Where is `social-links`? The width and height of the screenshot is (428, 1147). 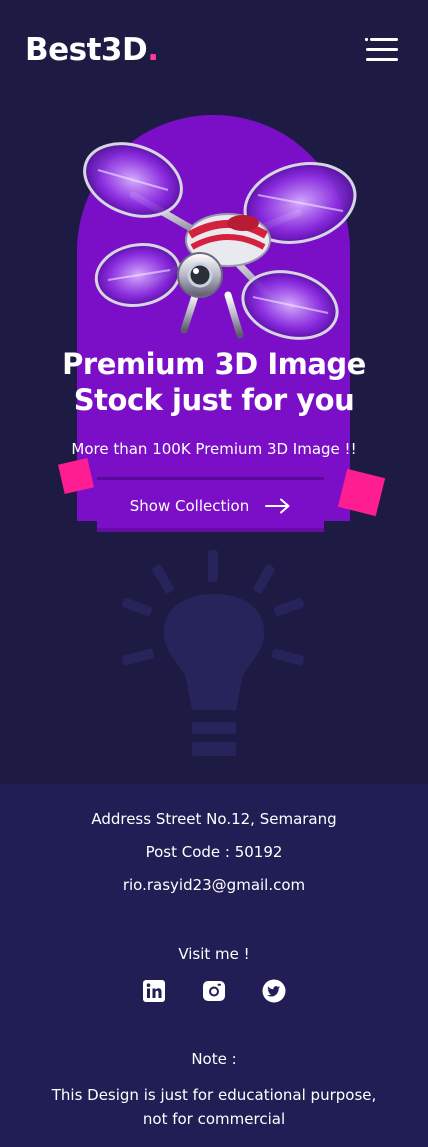
social-links is located at coordinates (214, 991).